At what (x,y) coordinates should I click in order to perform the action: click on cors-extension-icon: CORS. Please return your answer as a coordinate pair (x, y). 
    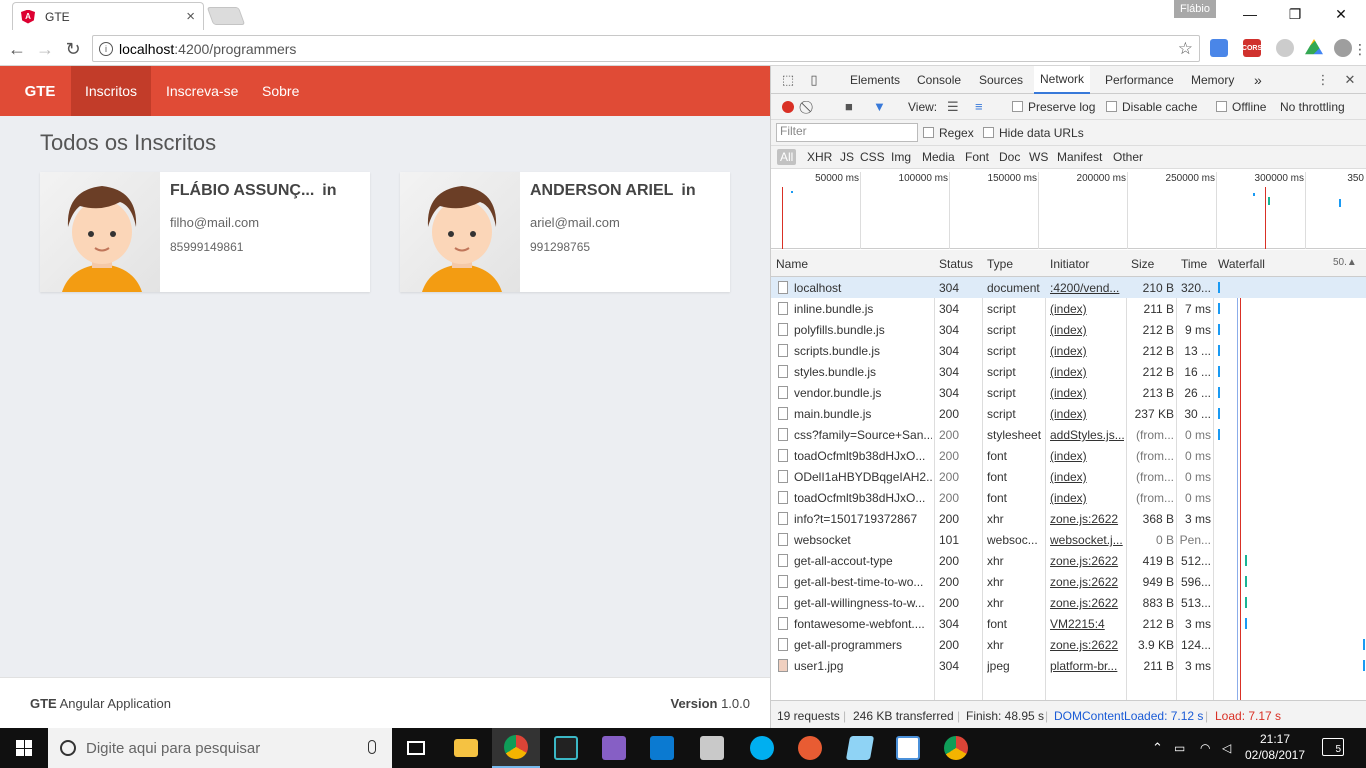
    Looking at the image, I should click on (1252, 48).